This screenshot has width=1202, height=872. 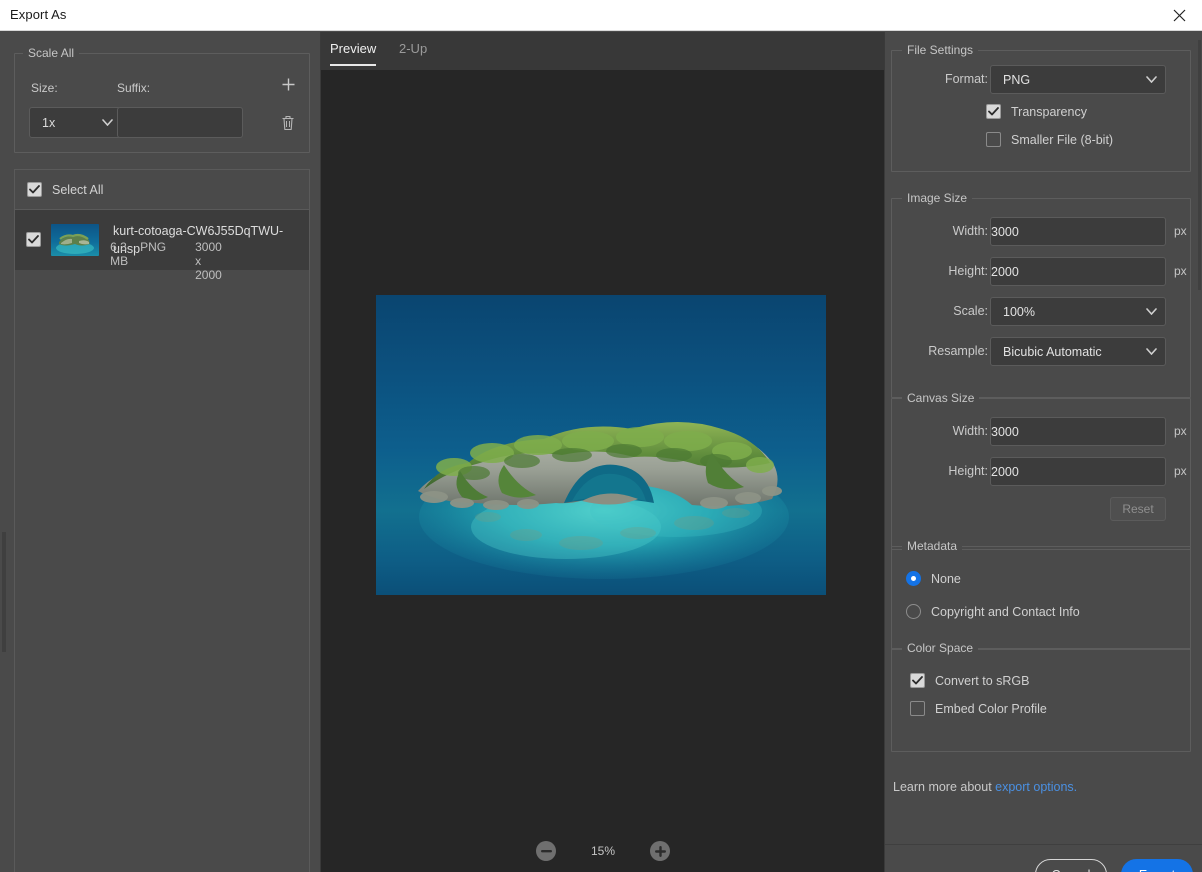 I want to click on metadata-group: Metadata None Copyright and Contact Info, so click(x=1041, y=594).